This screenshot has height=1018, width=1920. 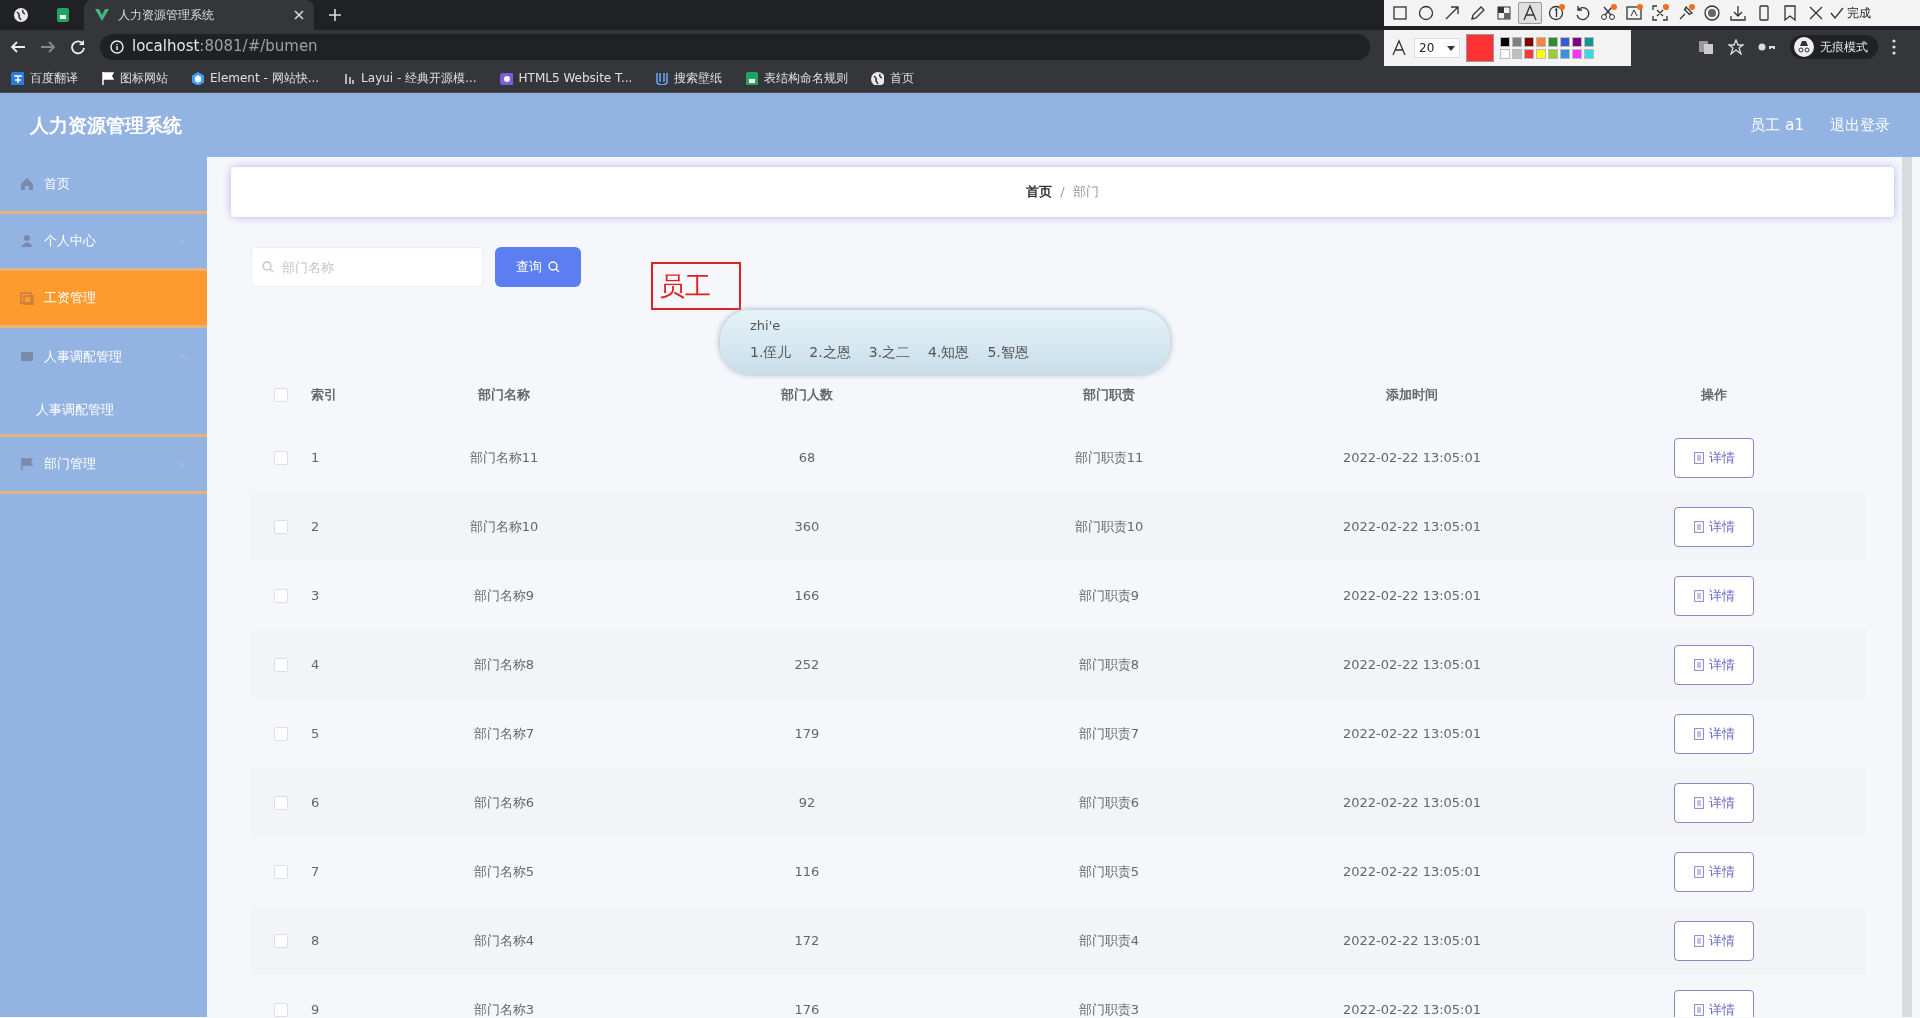 What do you see at coordinates (796, 77) in the screenshot?
I see `bookmark: 表结构命名规则` at bounding box center [796, 77].